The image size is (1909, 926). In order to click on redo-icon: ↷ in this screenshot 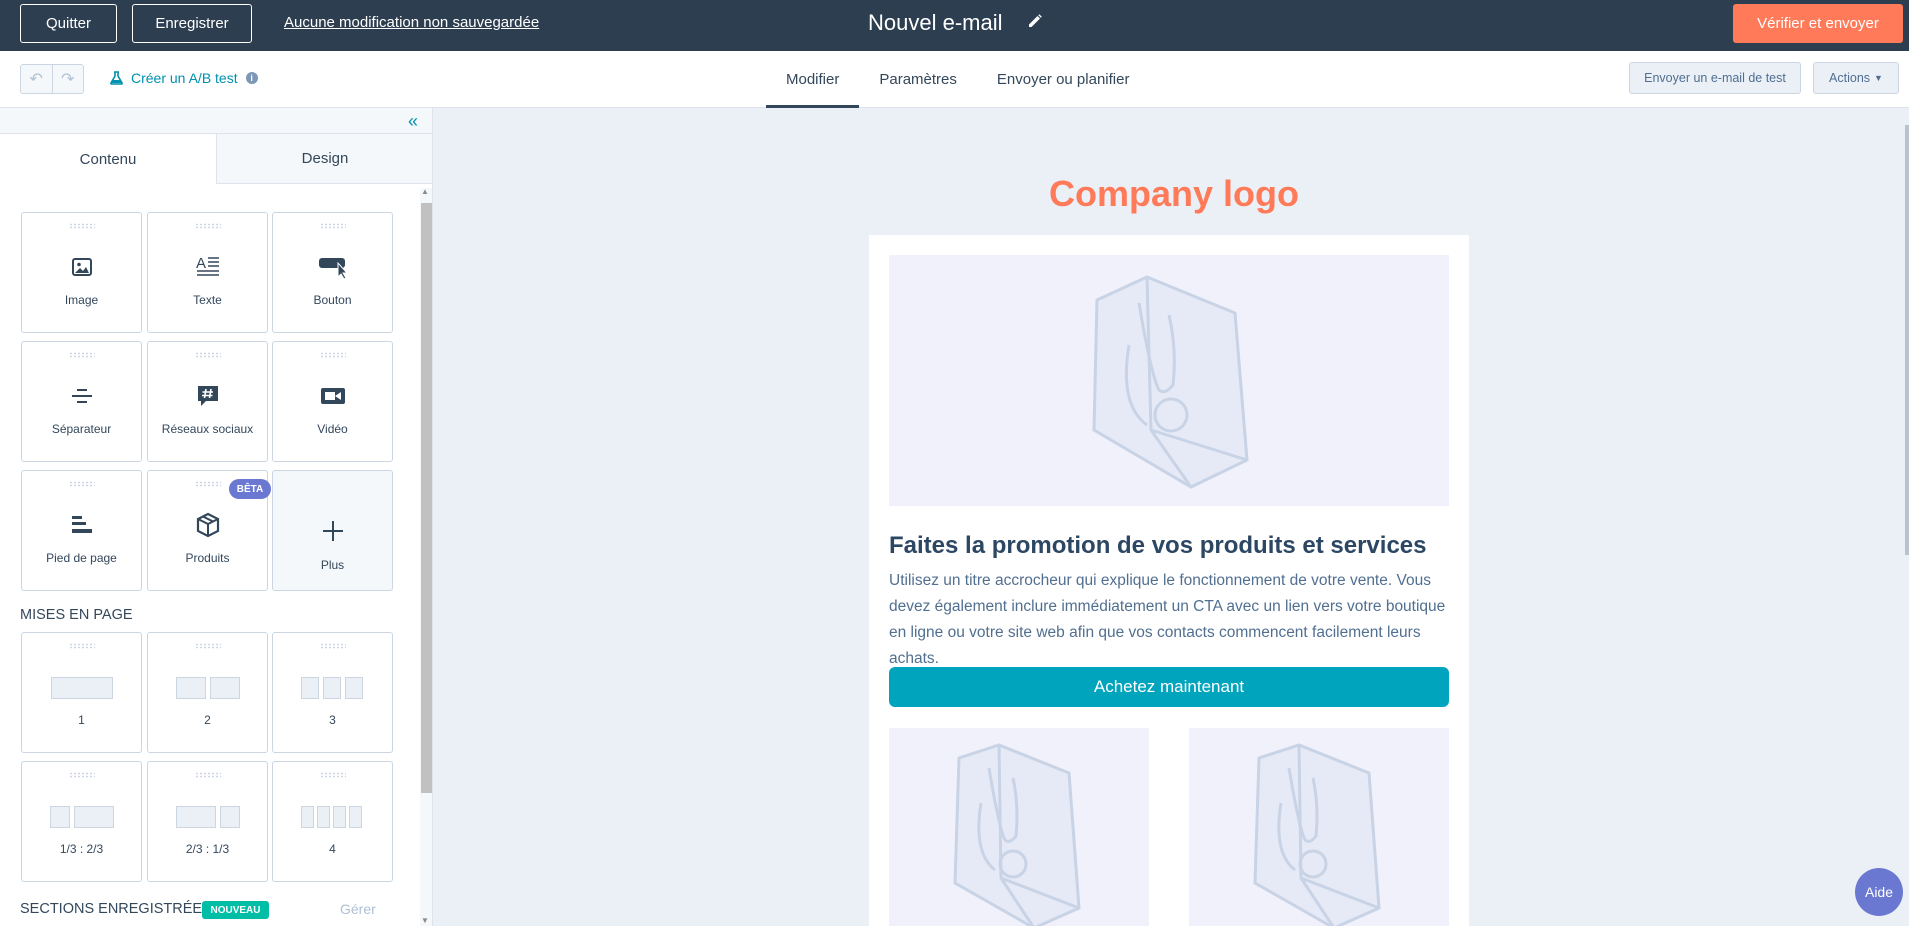, I will do `click(68, 79)`.